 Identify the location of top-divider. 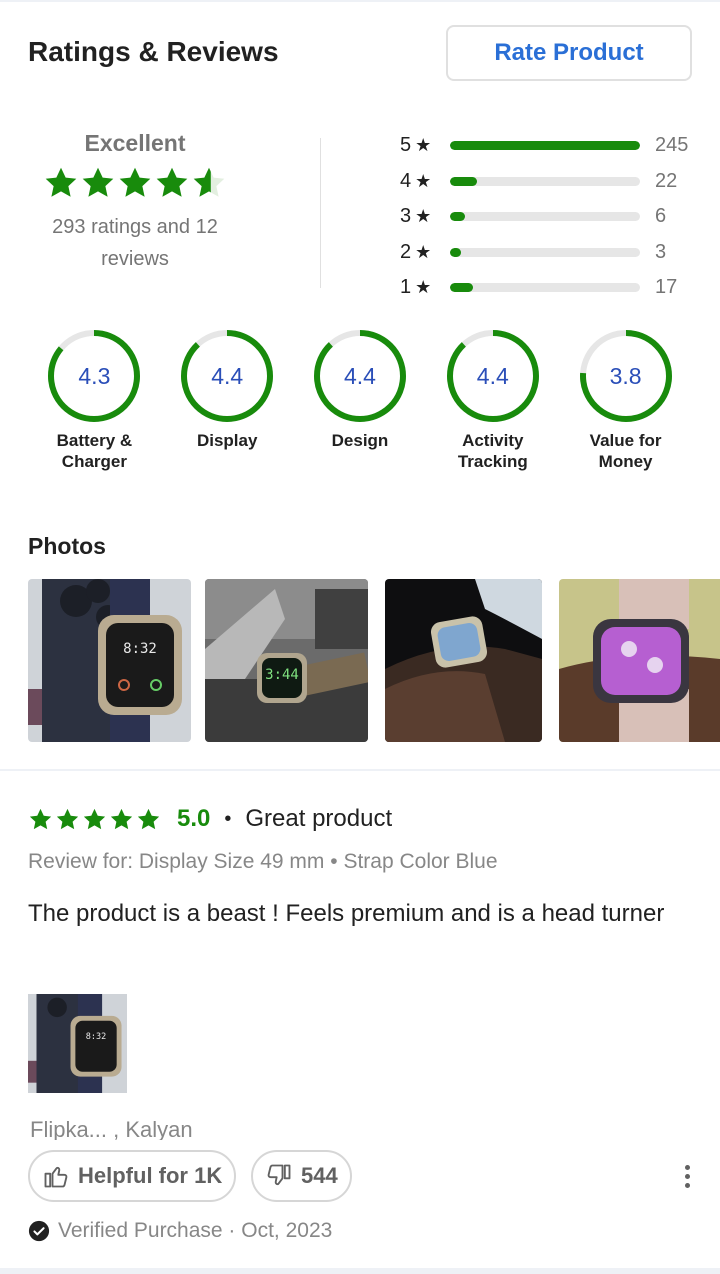
(360, 1).